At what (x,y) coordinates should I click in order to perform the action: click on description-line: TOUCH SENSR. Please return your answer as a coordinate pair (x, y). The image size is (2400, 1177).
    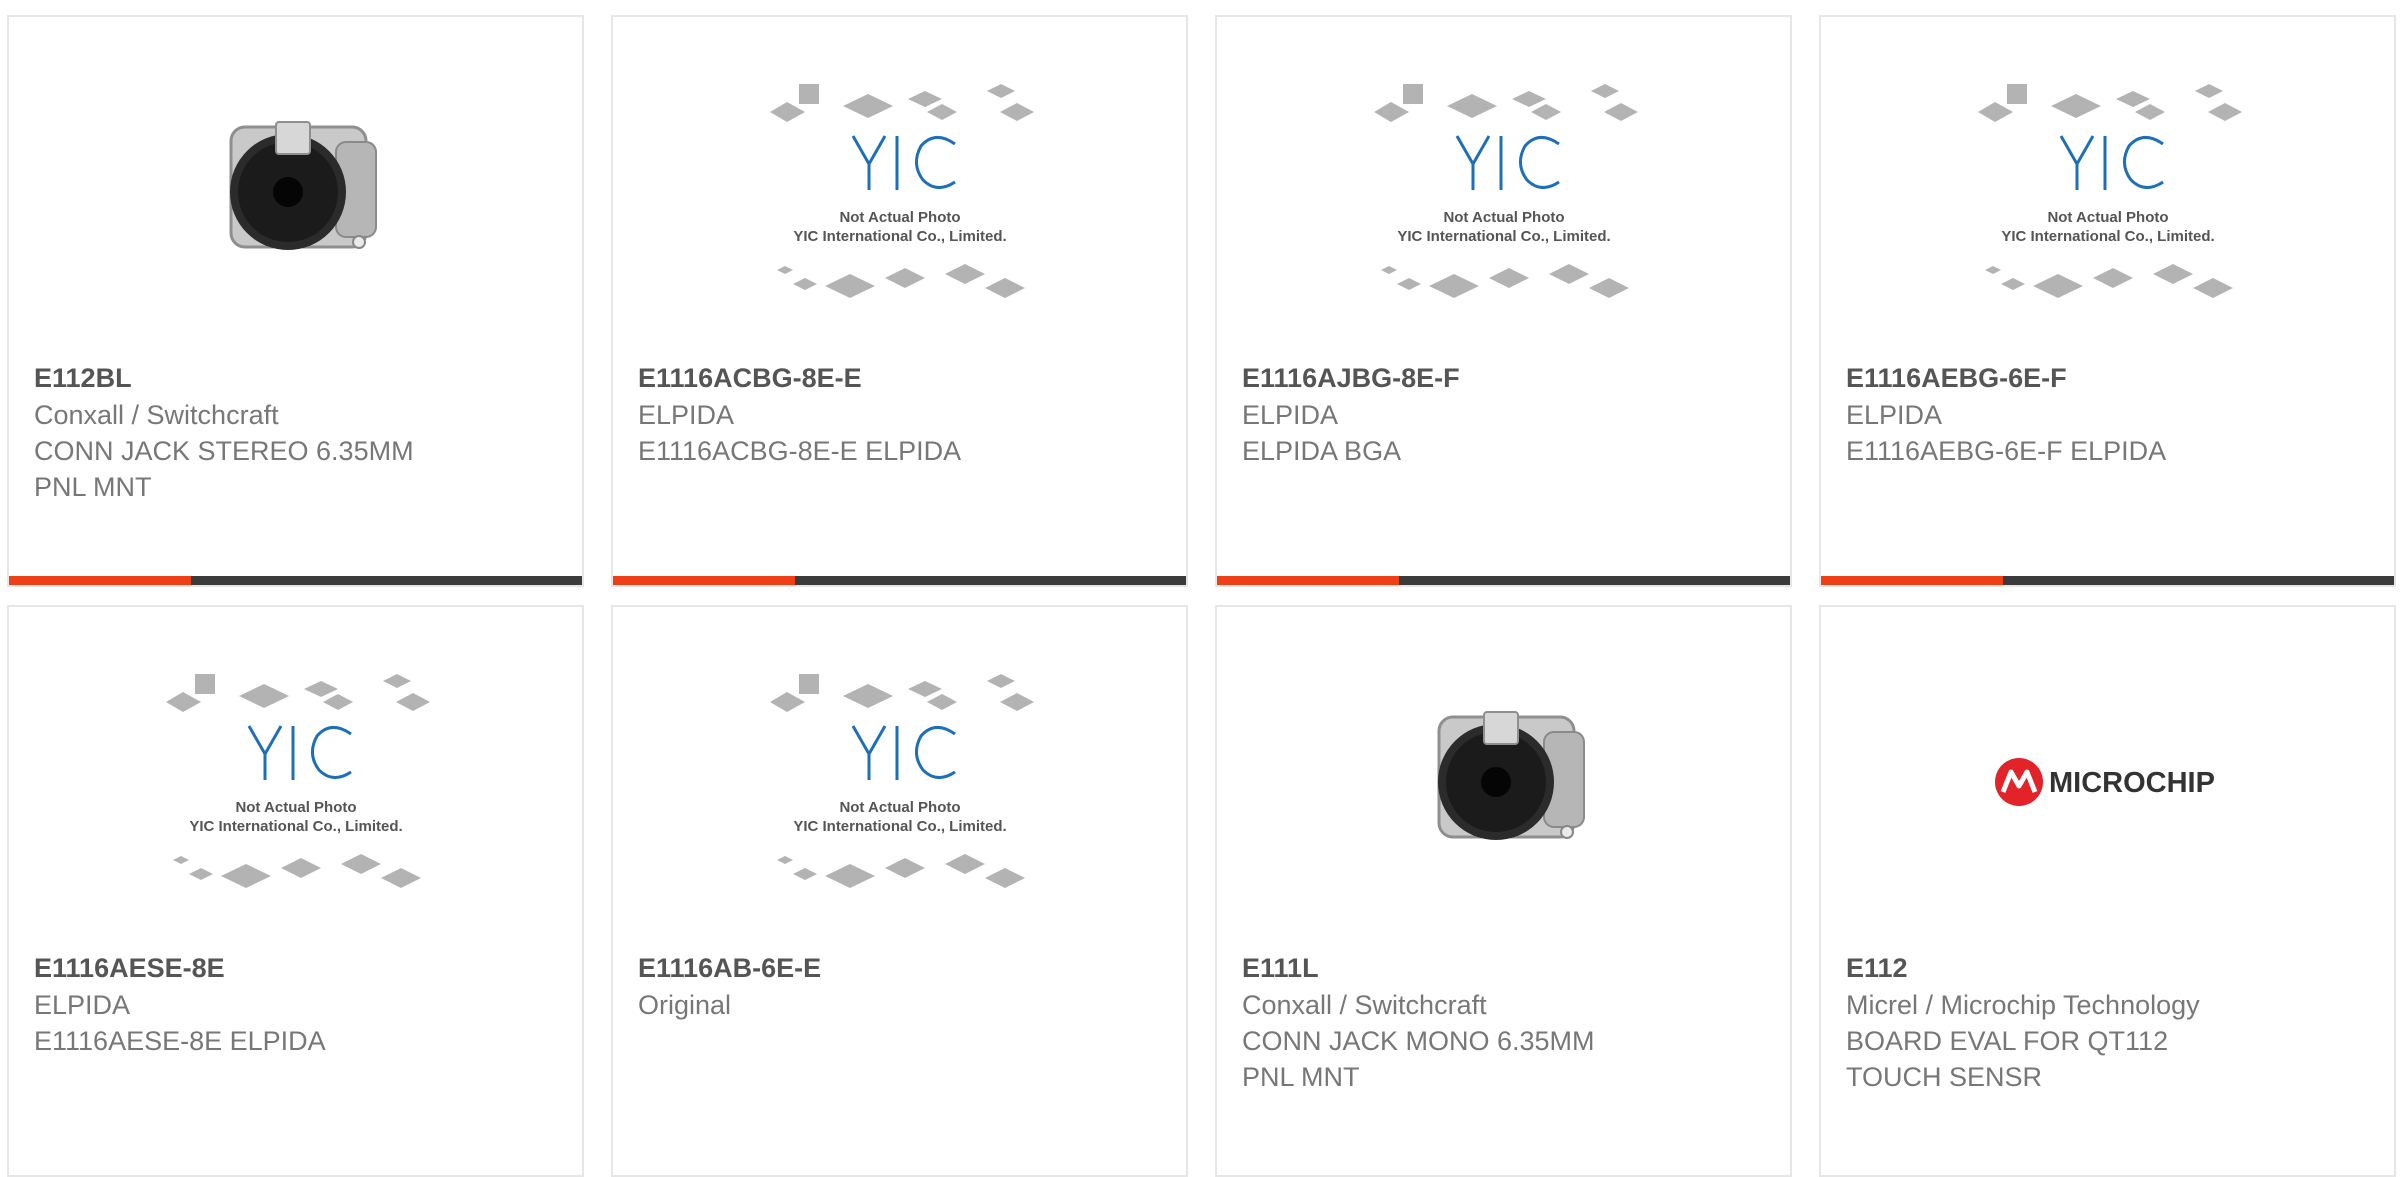
    Looking at the image, I should click on (1944, 1077).